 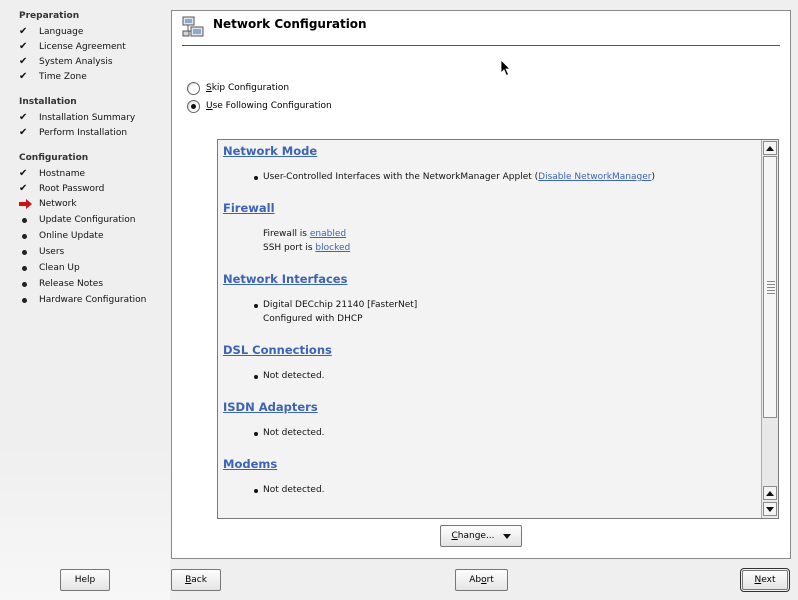 I want to click on firewall-status-text: Firewall is enabled, so click(x=305, y=234).